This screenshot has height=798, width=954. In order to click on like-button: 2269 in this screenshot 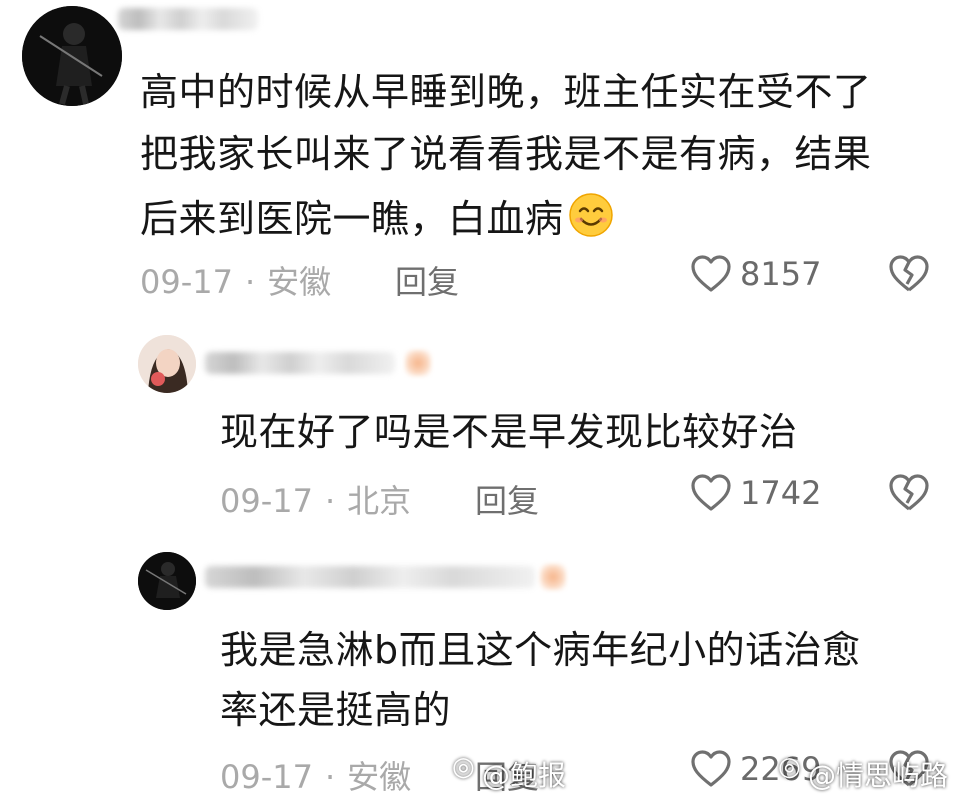, I will do `click(755, 769)`.